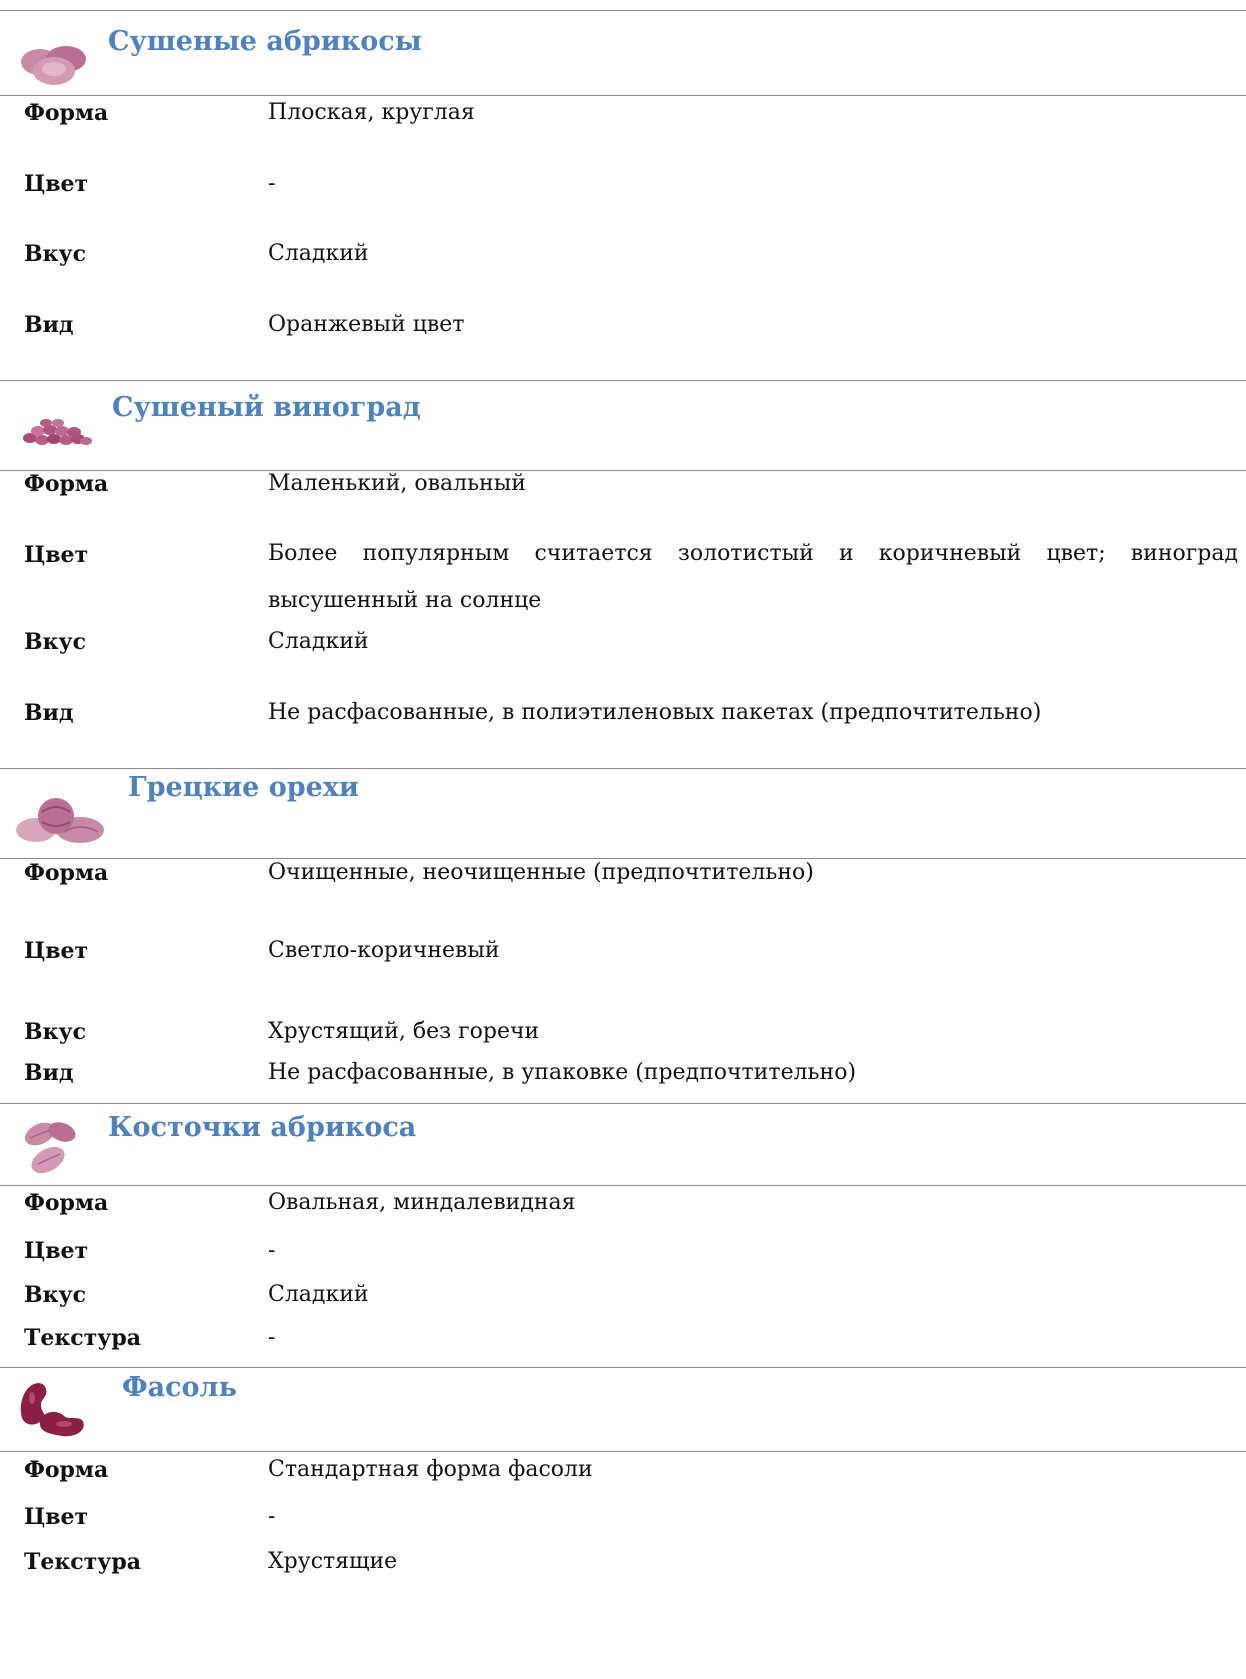 The width and height of the screenshot is (1246, 1679). What do you see at coordinates (52, 1410) in the screenshot?
I see `beans-icon` at bounding box center [52, 1410].